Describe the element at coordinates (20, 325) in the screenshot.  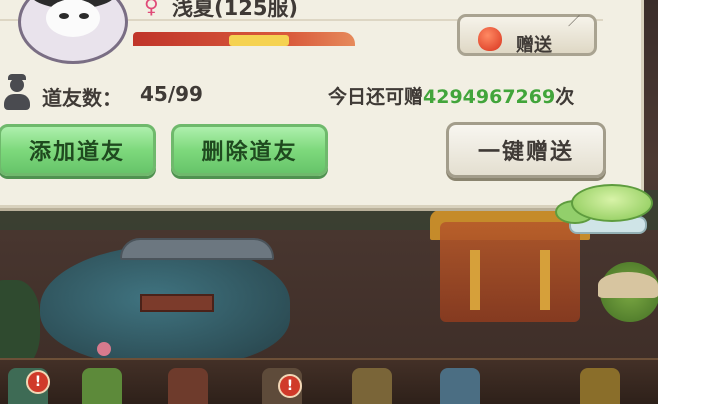
I see `tree` at that location.